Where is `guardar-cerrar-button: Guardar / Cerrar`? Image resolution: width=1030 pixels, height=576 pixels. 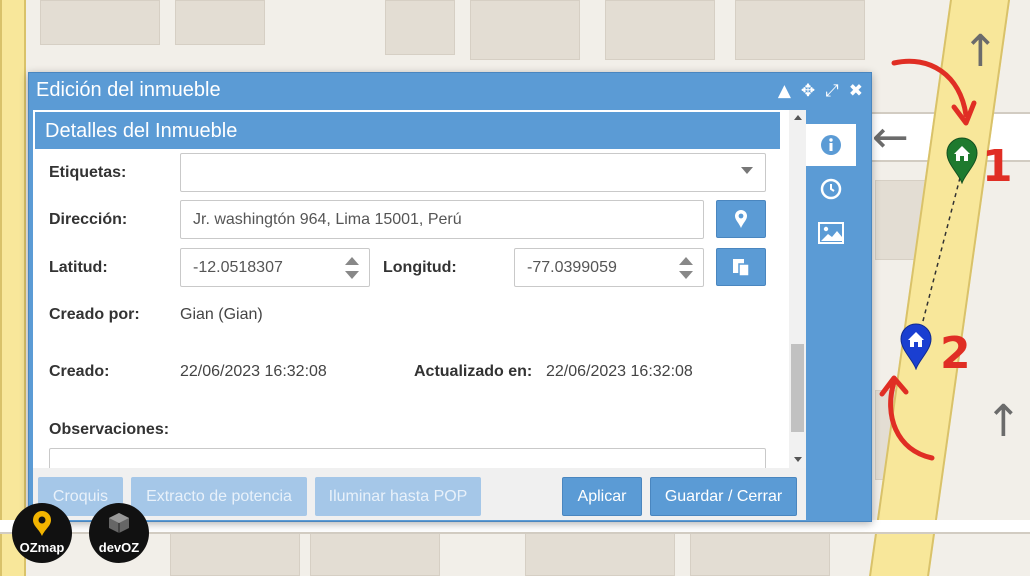
guardar-cerrar-button: Guardar / Cerrar is located at coordinates (723, 496).